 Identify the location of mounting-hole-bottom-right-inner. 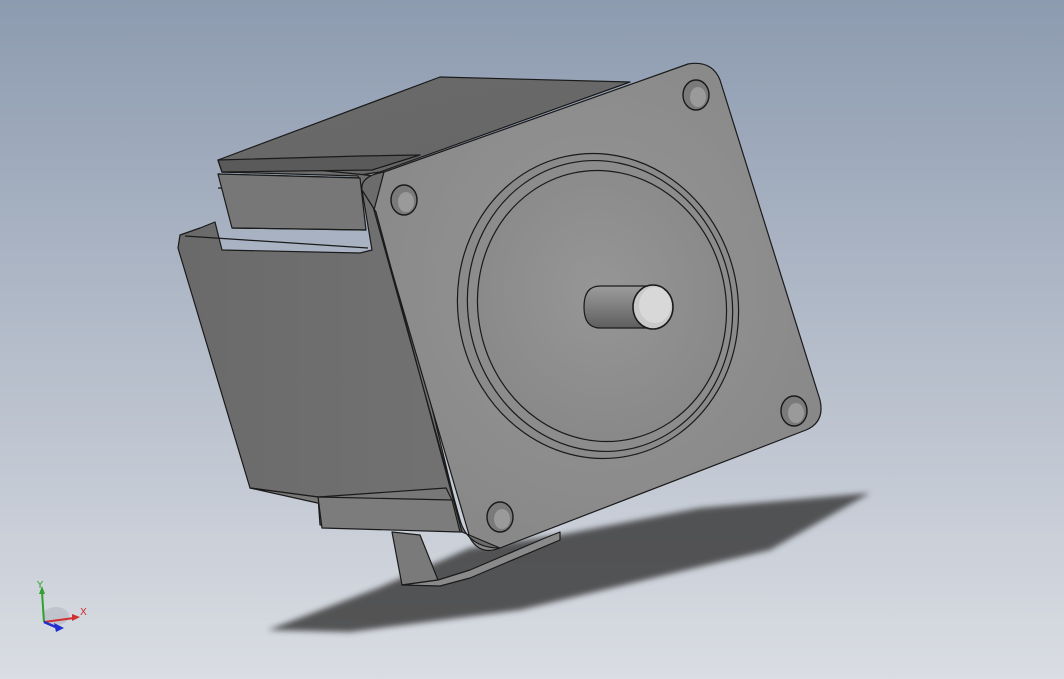
(796, 413).